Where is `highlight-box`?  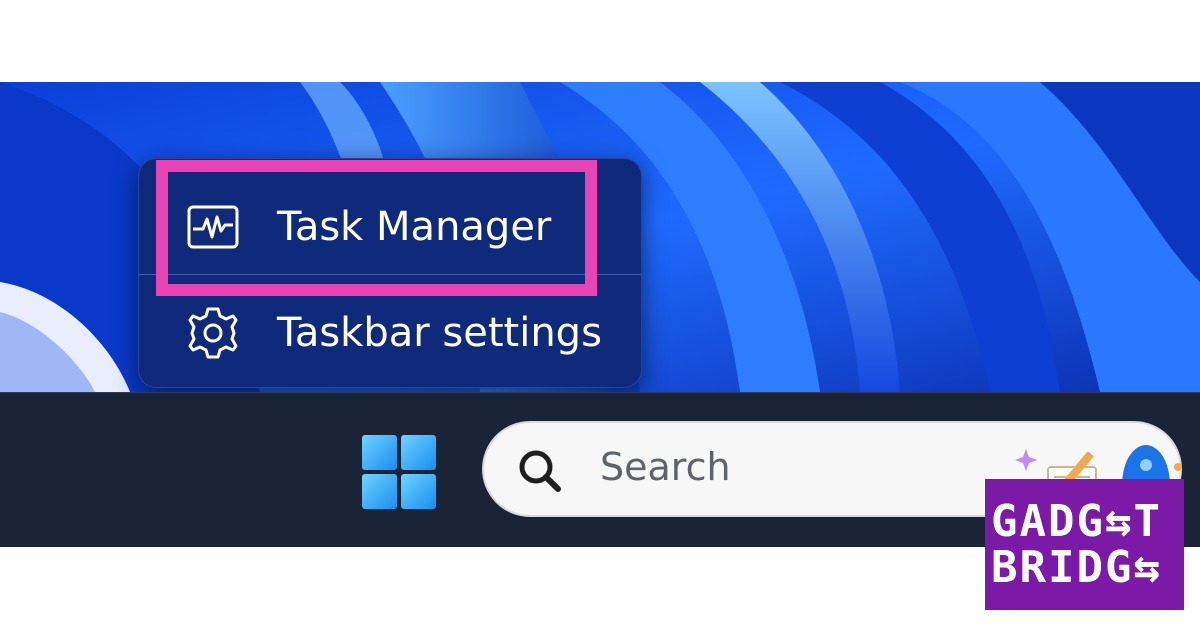 highlight-box is located at coordinates (376, 228).